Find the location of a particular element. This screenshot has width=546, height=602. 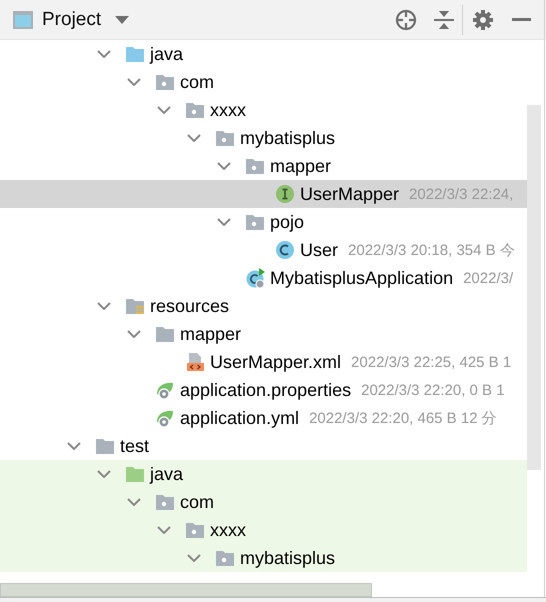

file-info: 2022/3/3 20:18, 354 B 今 is located at coordinates (431, 250).